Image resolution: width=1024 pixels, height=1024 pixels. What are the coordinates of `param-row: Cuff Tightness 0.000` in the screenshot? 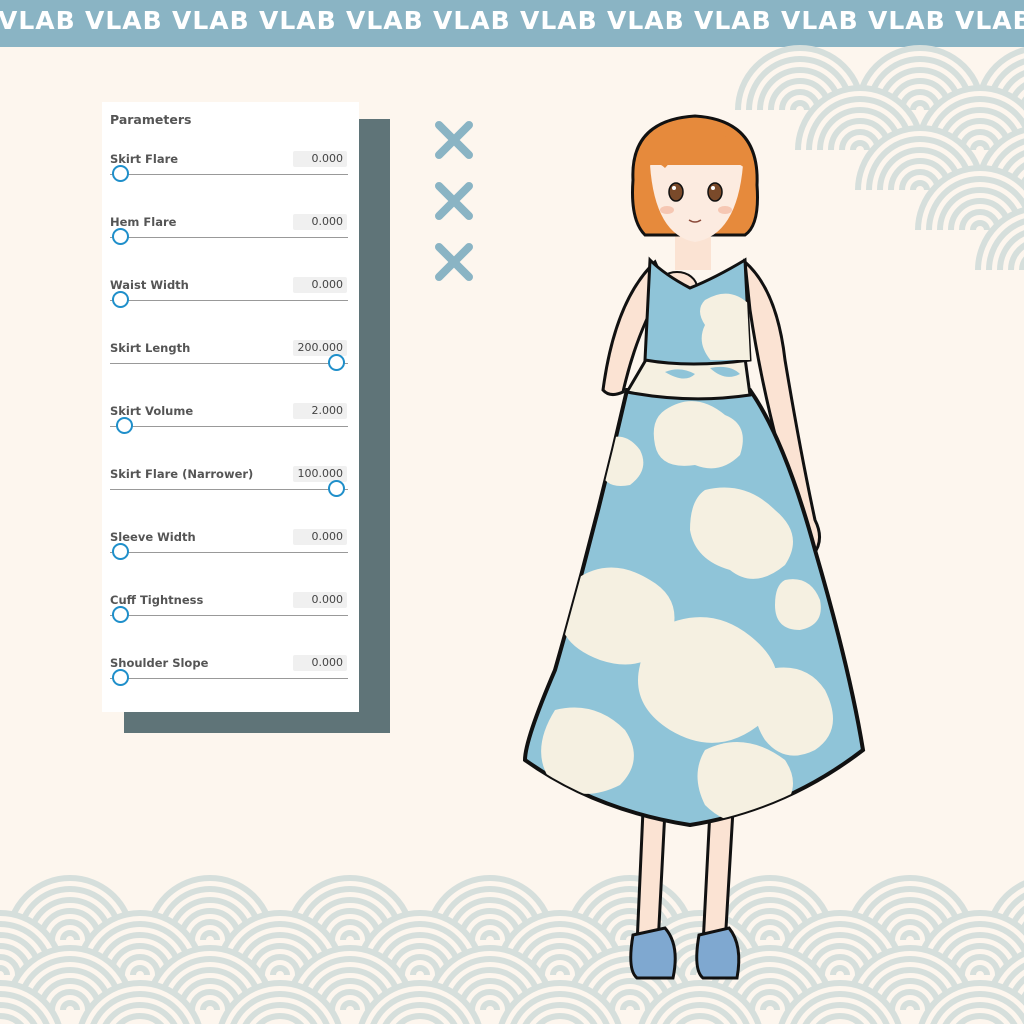 It's located at (230, 624).